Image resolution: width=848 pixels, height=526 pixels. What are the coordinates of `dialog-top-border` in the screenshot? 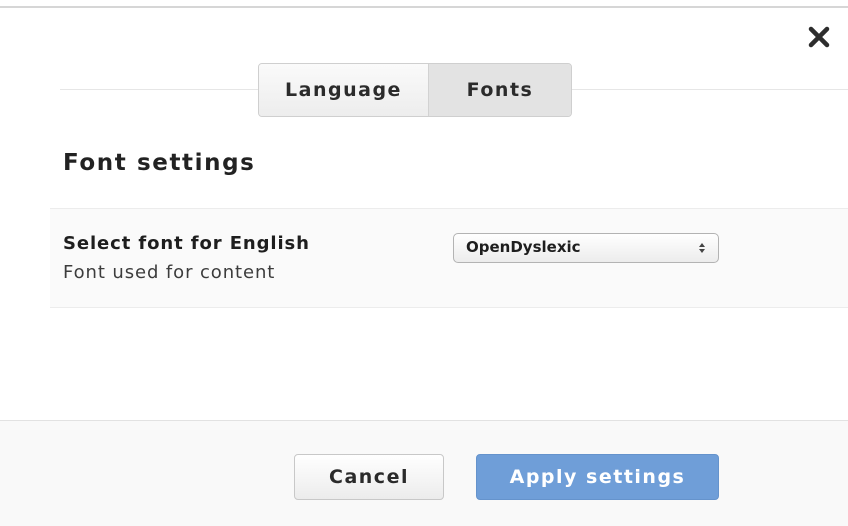 It's located at (424, 7).